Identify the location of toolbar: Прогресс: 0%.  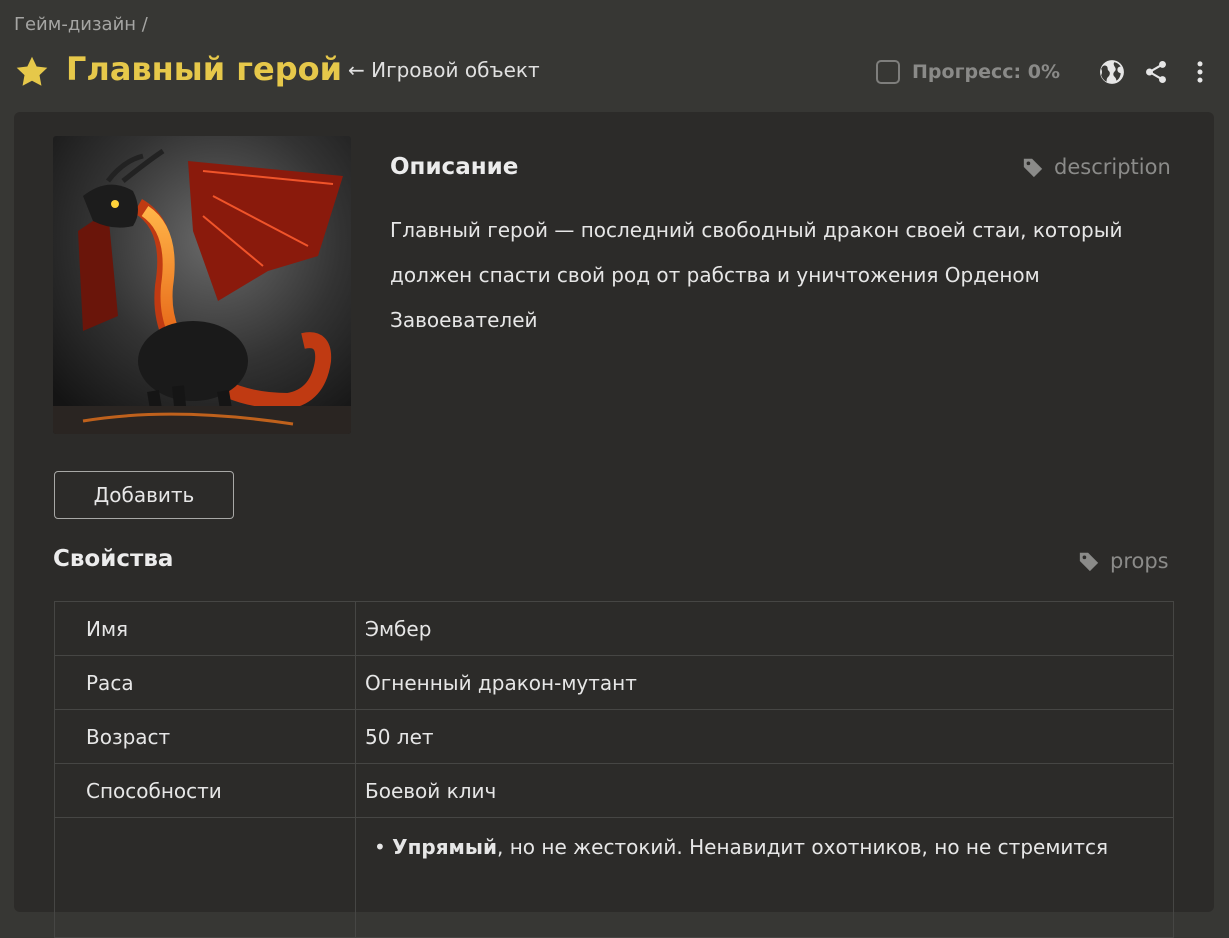
(1045, 72).